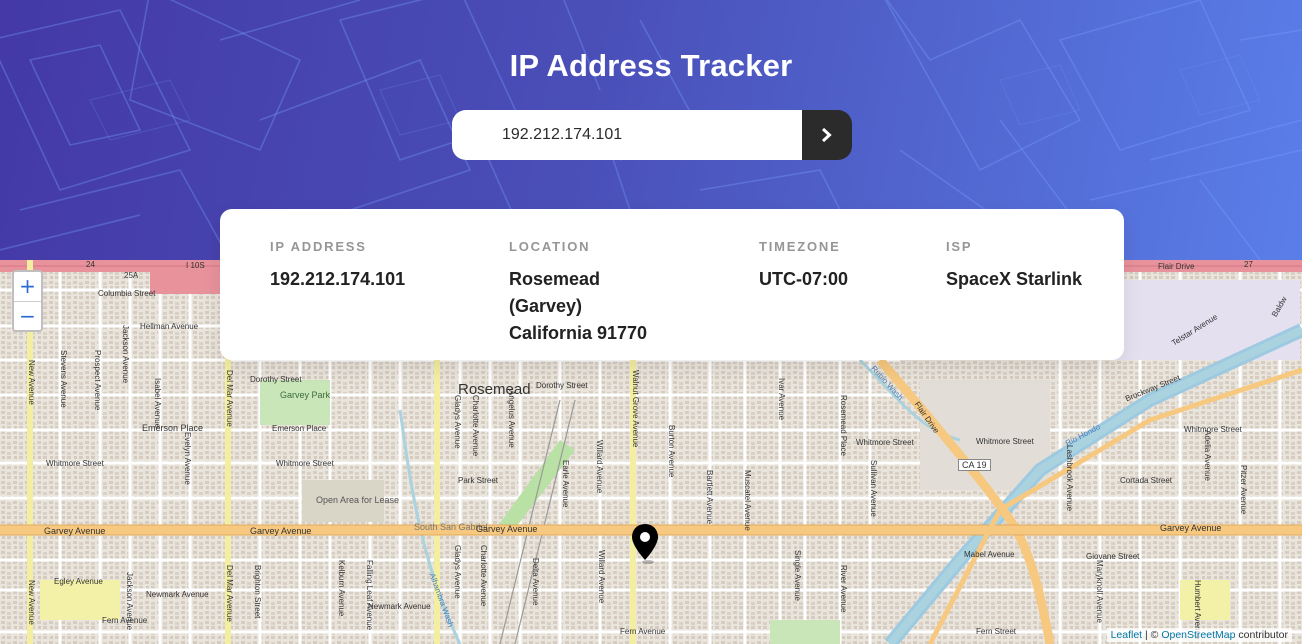  What do you see at coordinates (1014, 266) in the screenshot?
I see `isp-section: ISP SpaceX Starlink` at bounding box center [1014, 266].